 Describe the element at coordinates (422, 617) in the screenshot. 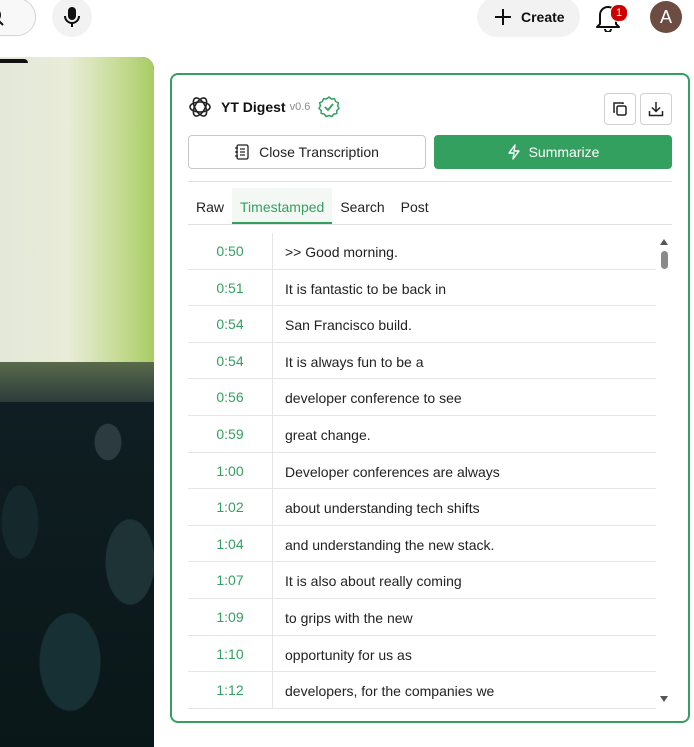

I see `transcript-row: 1:09 to grips with the new` at that location.